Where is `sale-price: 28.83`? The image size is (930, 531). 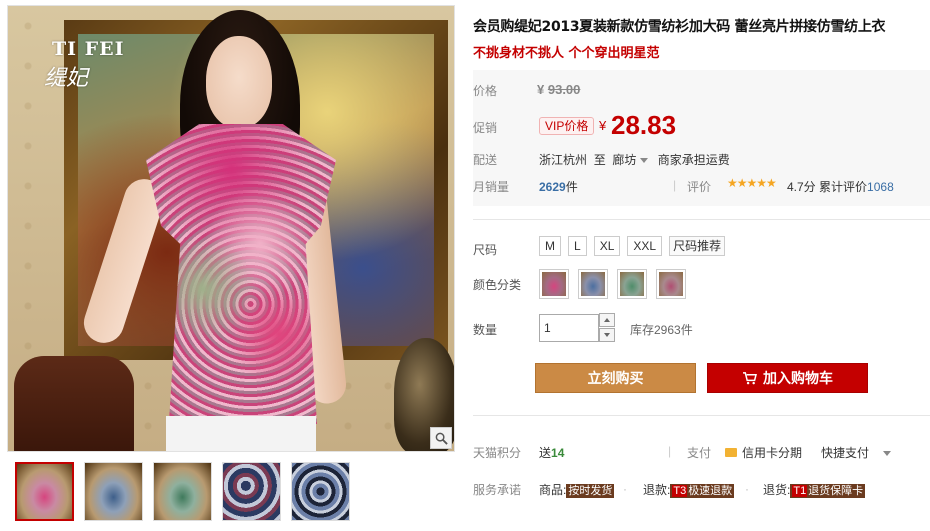 sale-price: 28.83 is located at coordinates (644, 125).